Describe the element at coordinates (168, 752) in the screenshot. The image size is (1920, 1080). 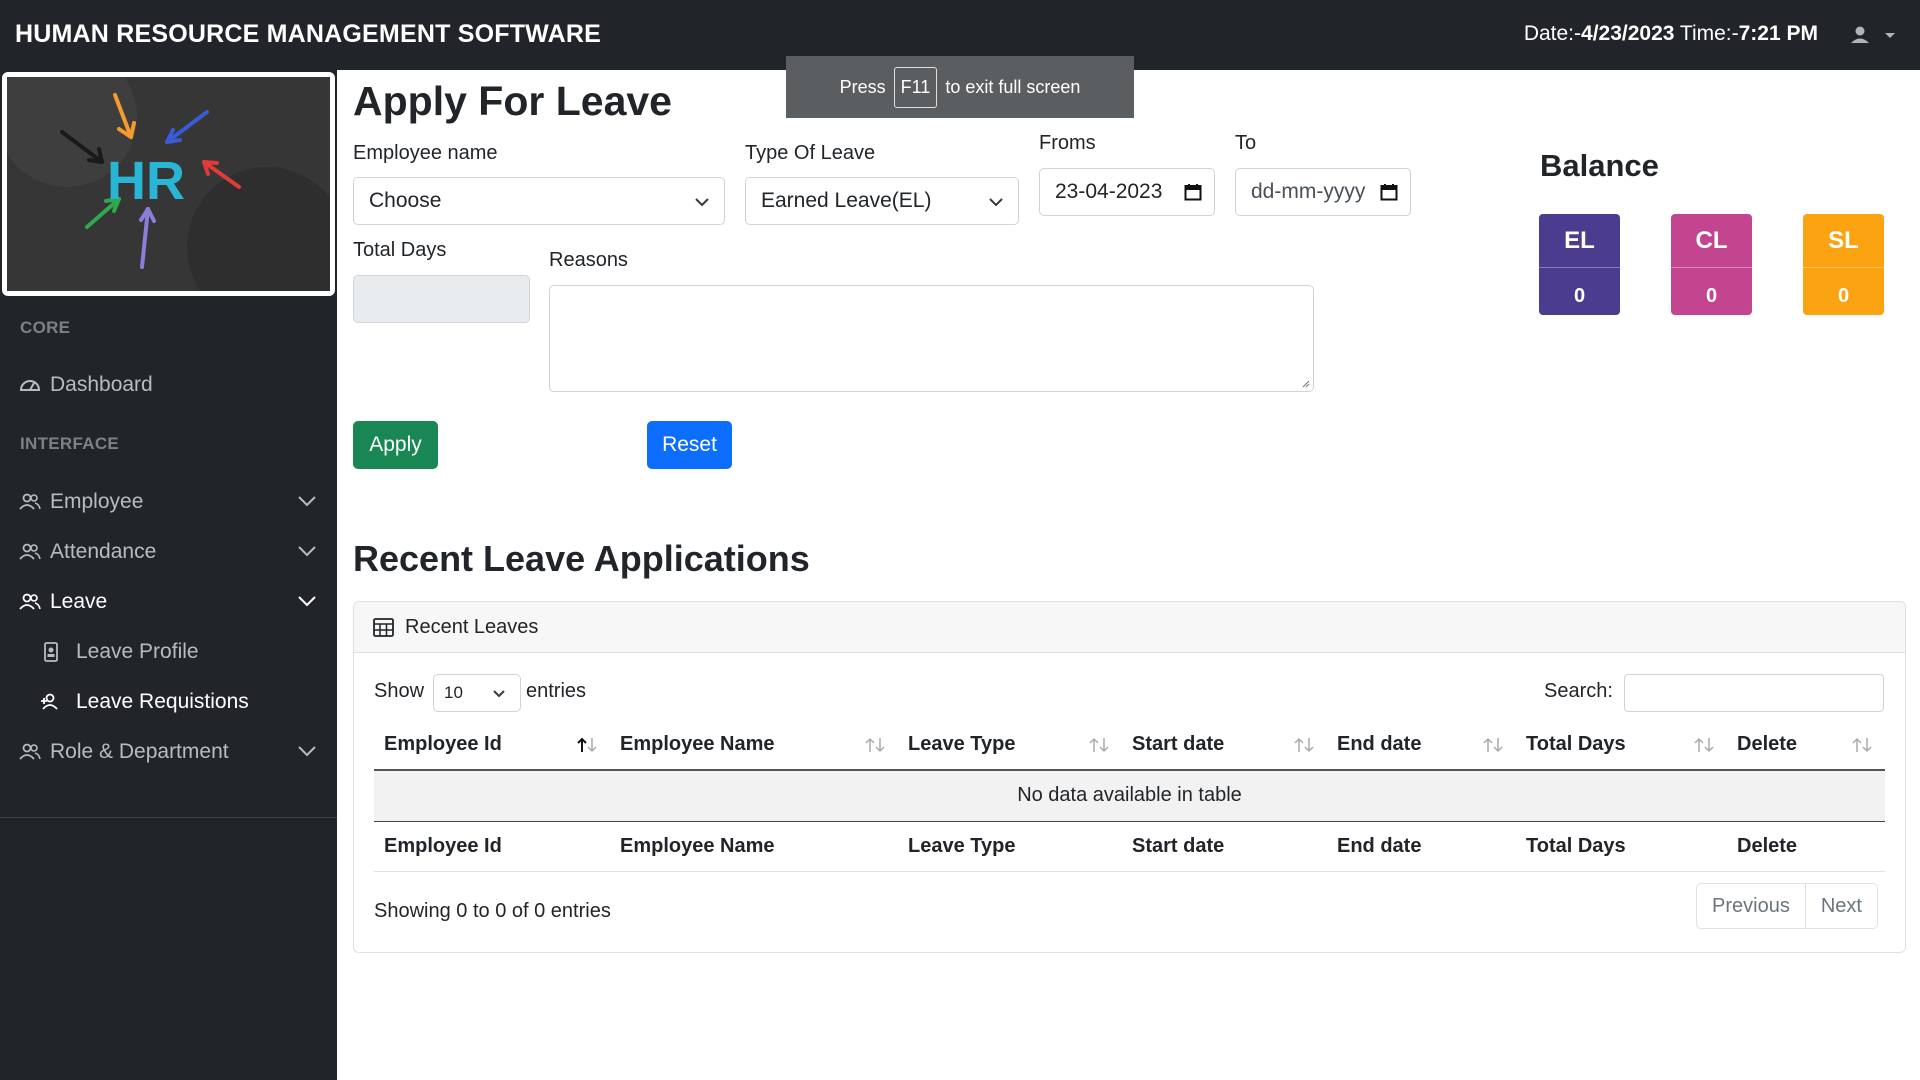
I see `sidebar-item-role-department: Role & Department` at that location.